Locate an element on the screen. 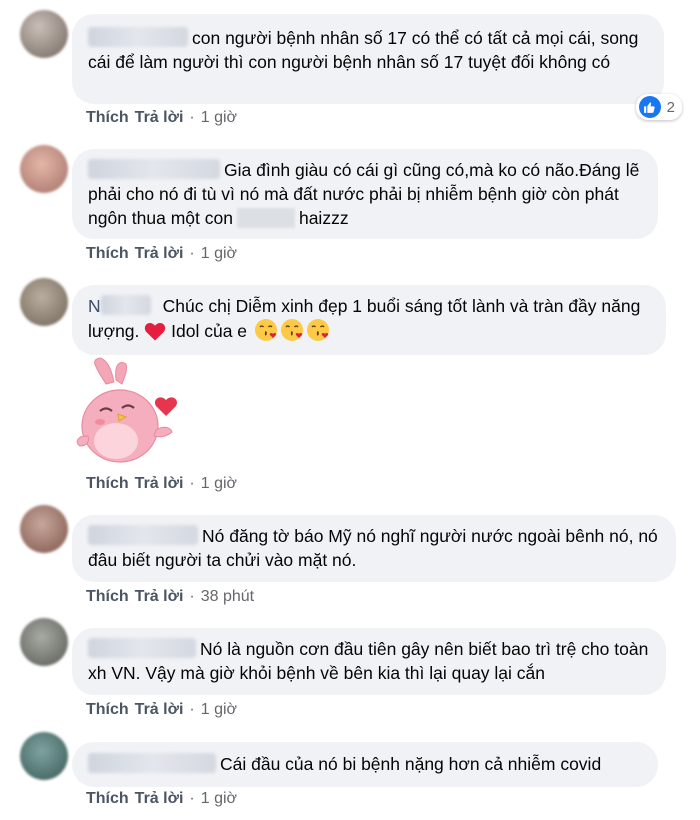 The width and height of the screenshot is (700, 820). comment-text-idol: Idol của e is located at coordinates (209, 331).